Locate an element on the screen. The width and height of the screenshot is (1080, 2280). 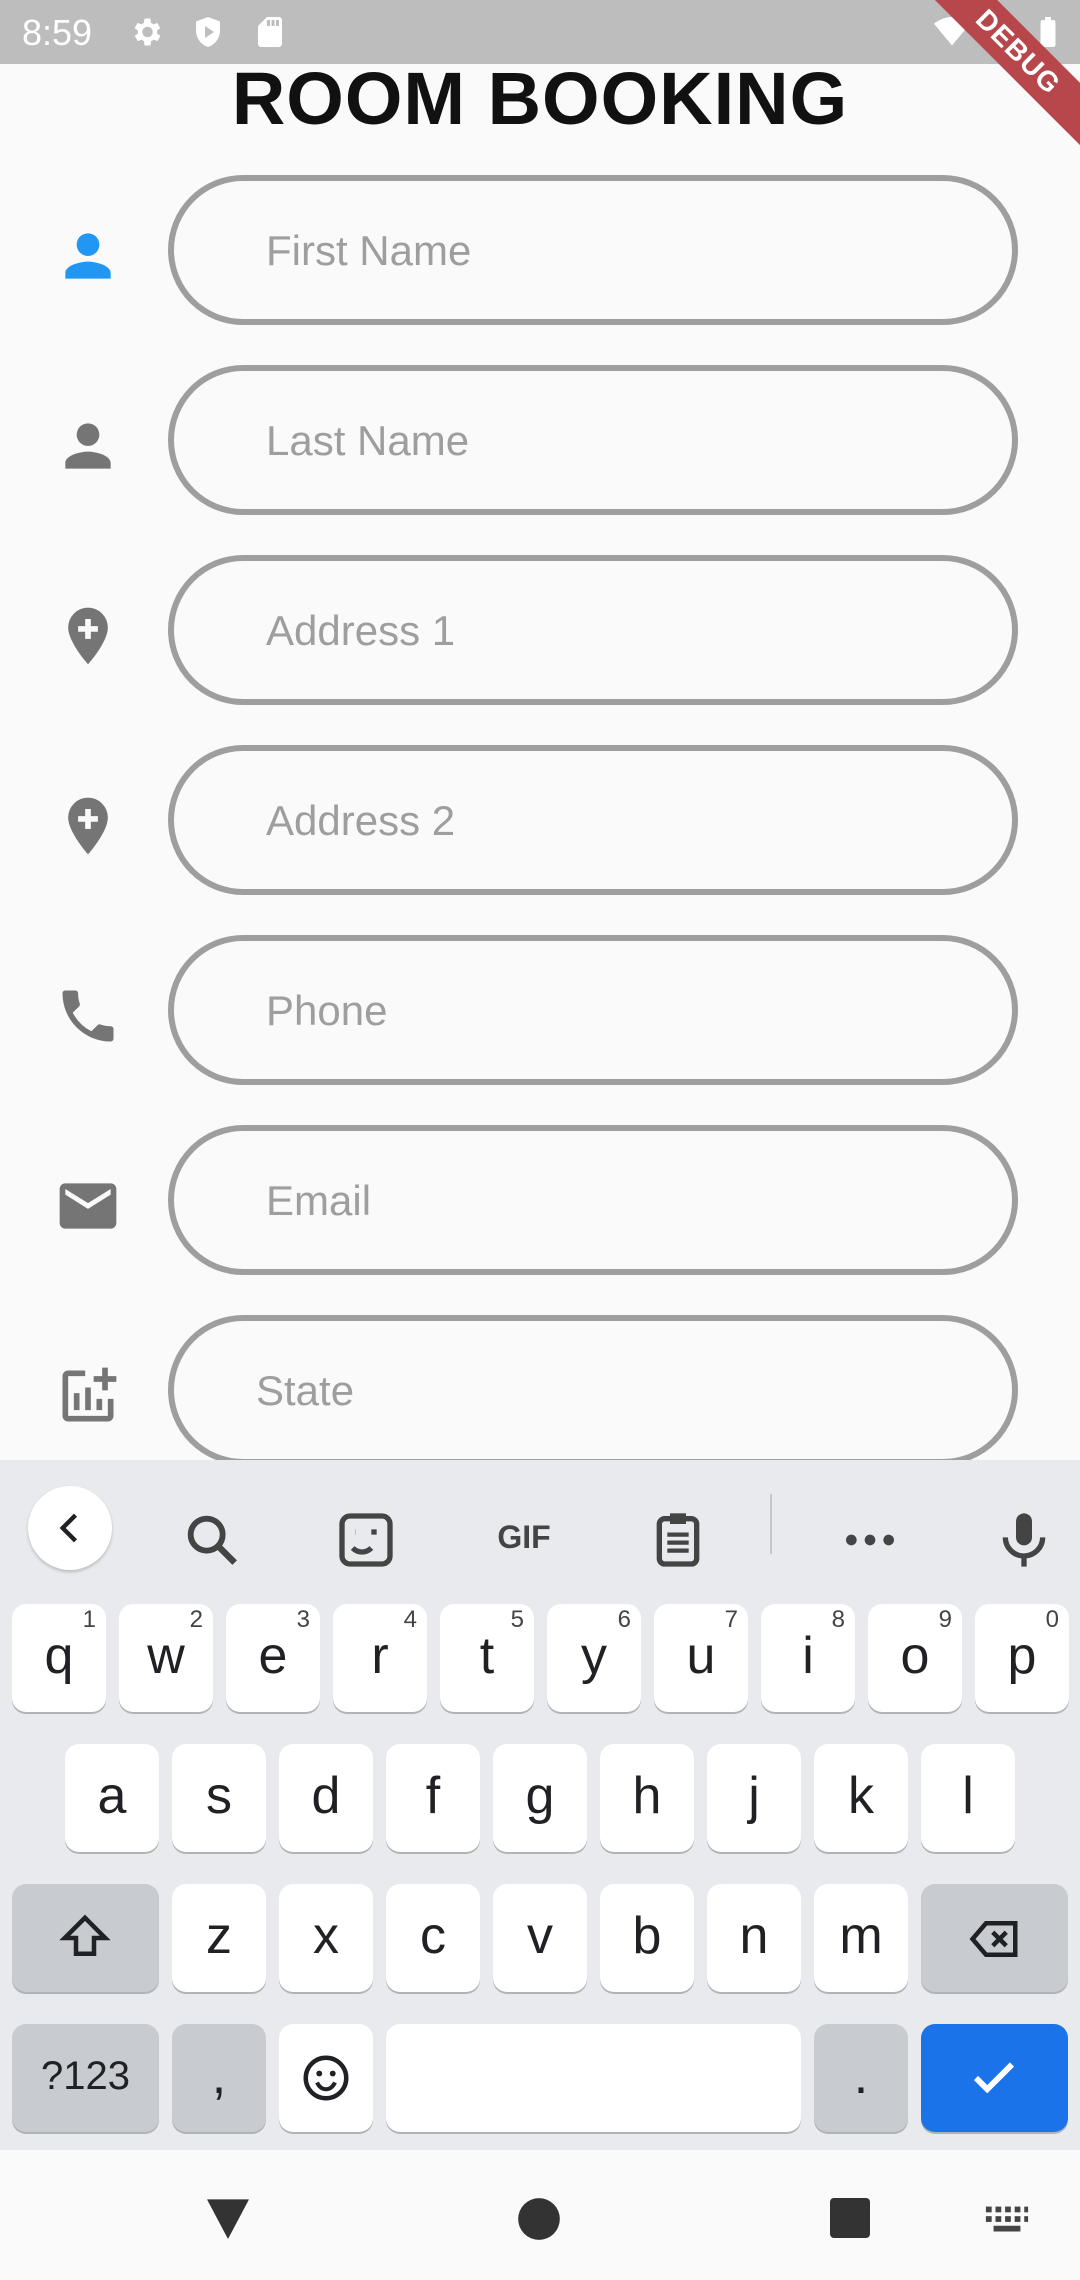
state-field is located at coordinates (593, 1390).